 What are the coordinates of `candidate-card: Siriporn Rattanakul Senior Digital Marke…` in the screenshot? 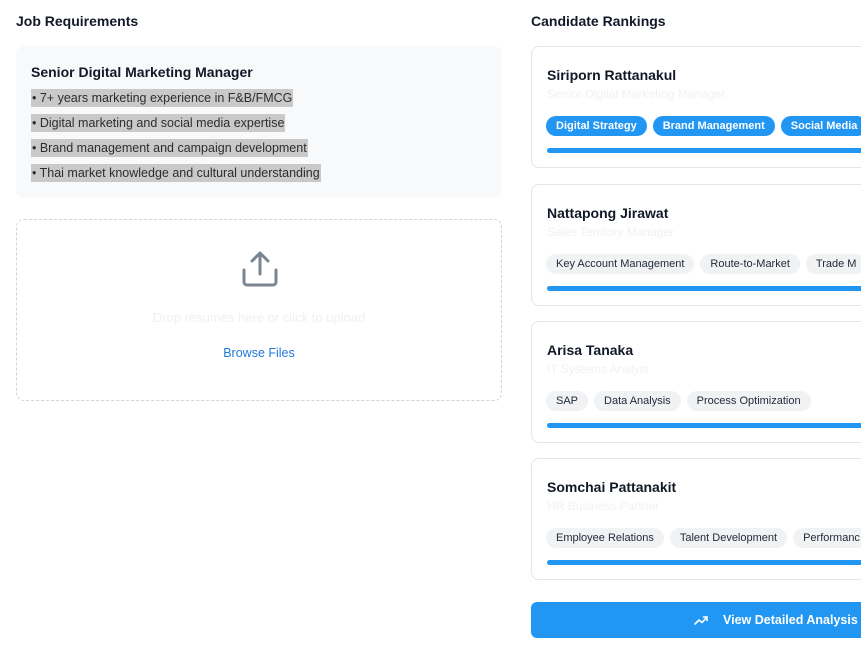 It's located at (696, 107).